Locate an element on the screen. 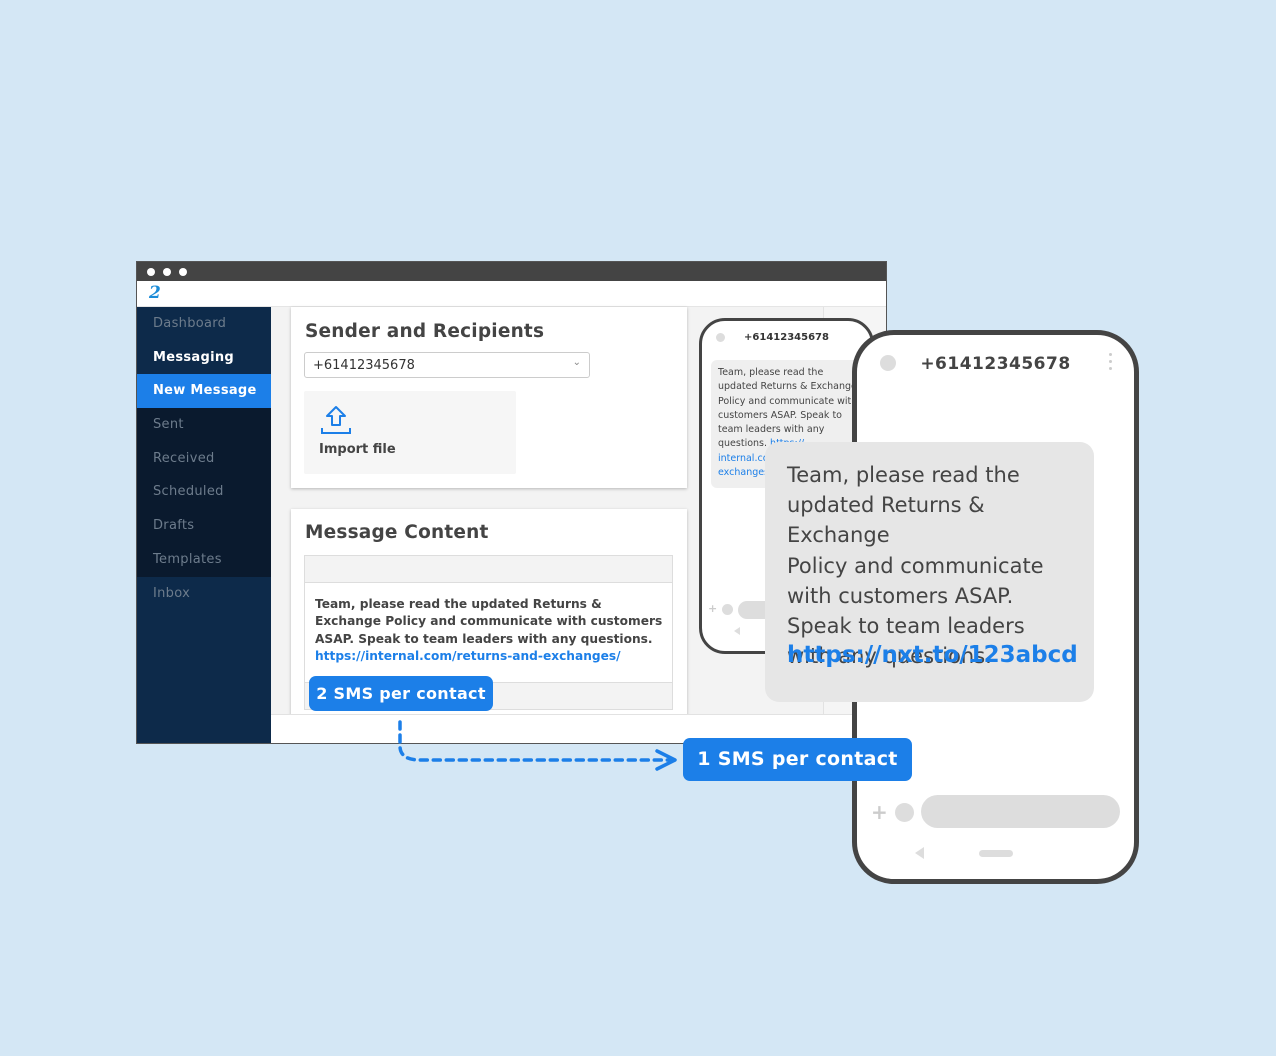 This screenshot has width=1276, height=1056. preview-large-navbar is located at coordinates (995, 853).